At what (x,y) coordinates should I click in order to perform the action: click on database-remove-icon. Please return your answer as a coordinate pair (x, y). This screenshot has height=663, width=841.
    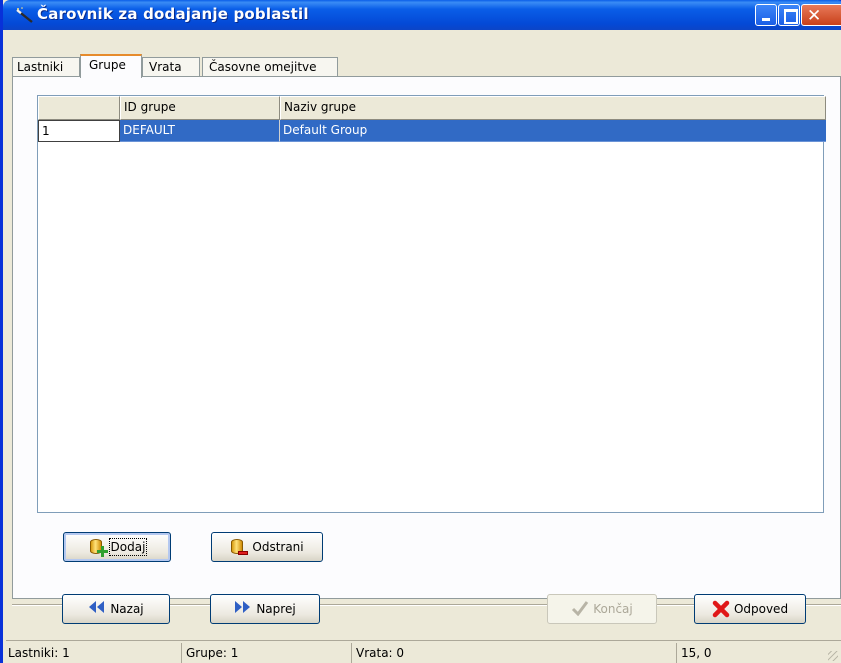
    Looking at the image, I should click on (239, 547).